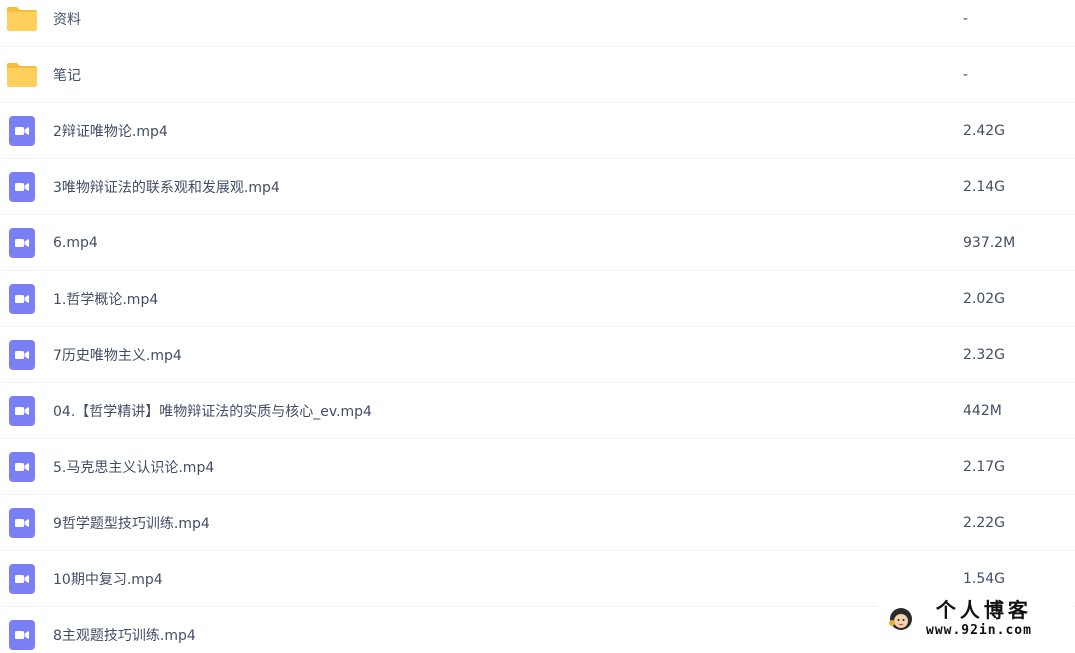 This screenshot has height=653, width=1075. What do you see at coordinates (67, 19) in the screenshot?
I see `file-name: 资料` at bounding box center [67, 19].